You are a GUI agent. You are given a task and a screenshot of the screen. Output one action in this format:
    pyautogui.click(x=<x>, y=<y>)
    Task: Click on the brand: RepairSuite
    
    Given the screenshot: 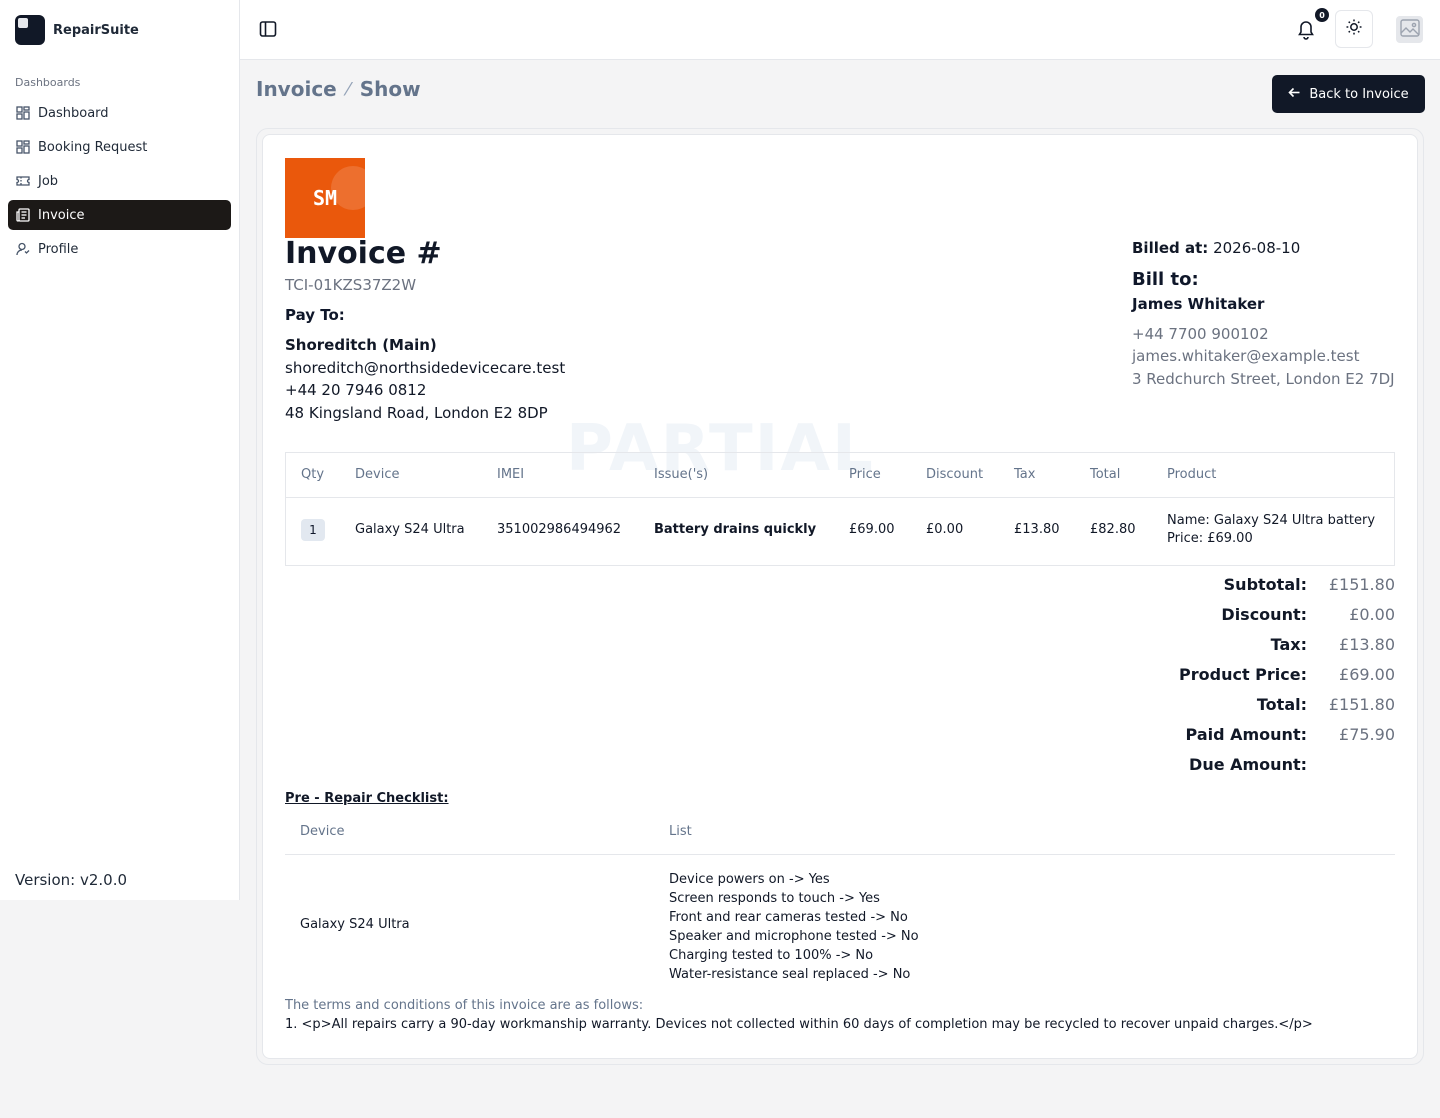 What is the action you would take?
    pyautogui.click(x=119, y=30)
    